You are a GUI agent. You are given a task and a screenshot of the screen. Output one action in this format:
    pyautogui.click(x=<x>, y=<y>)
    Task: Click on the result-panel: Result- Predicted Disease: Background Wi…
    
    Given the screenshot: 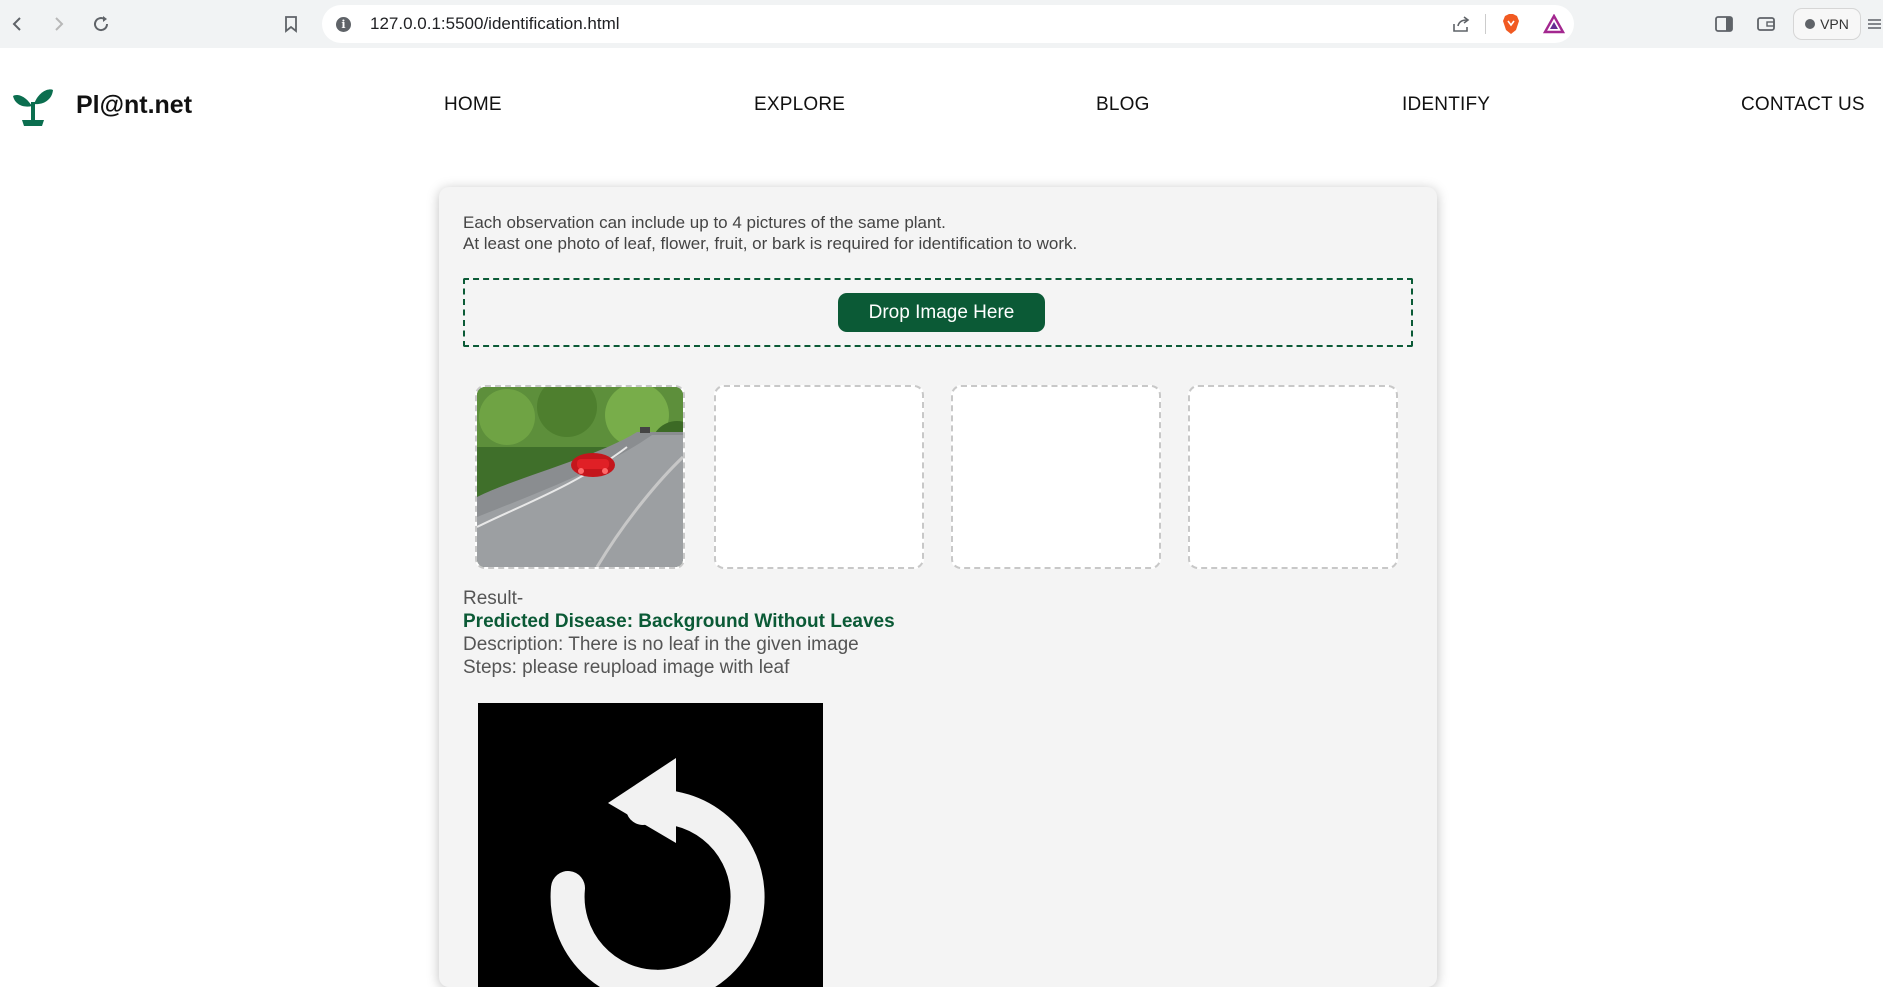 What is the action you would take?
    pyautogui.click(x=679, y=633)
    